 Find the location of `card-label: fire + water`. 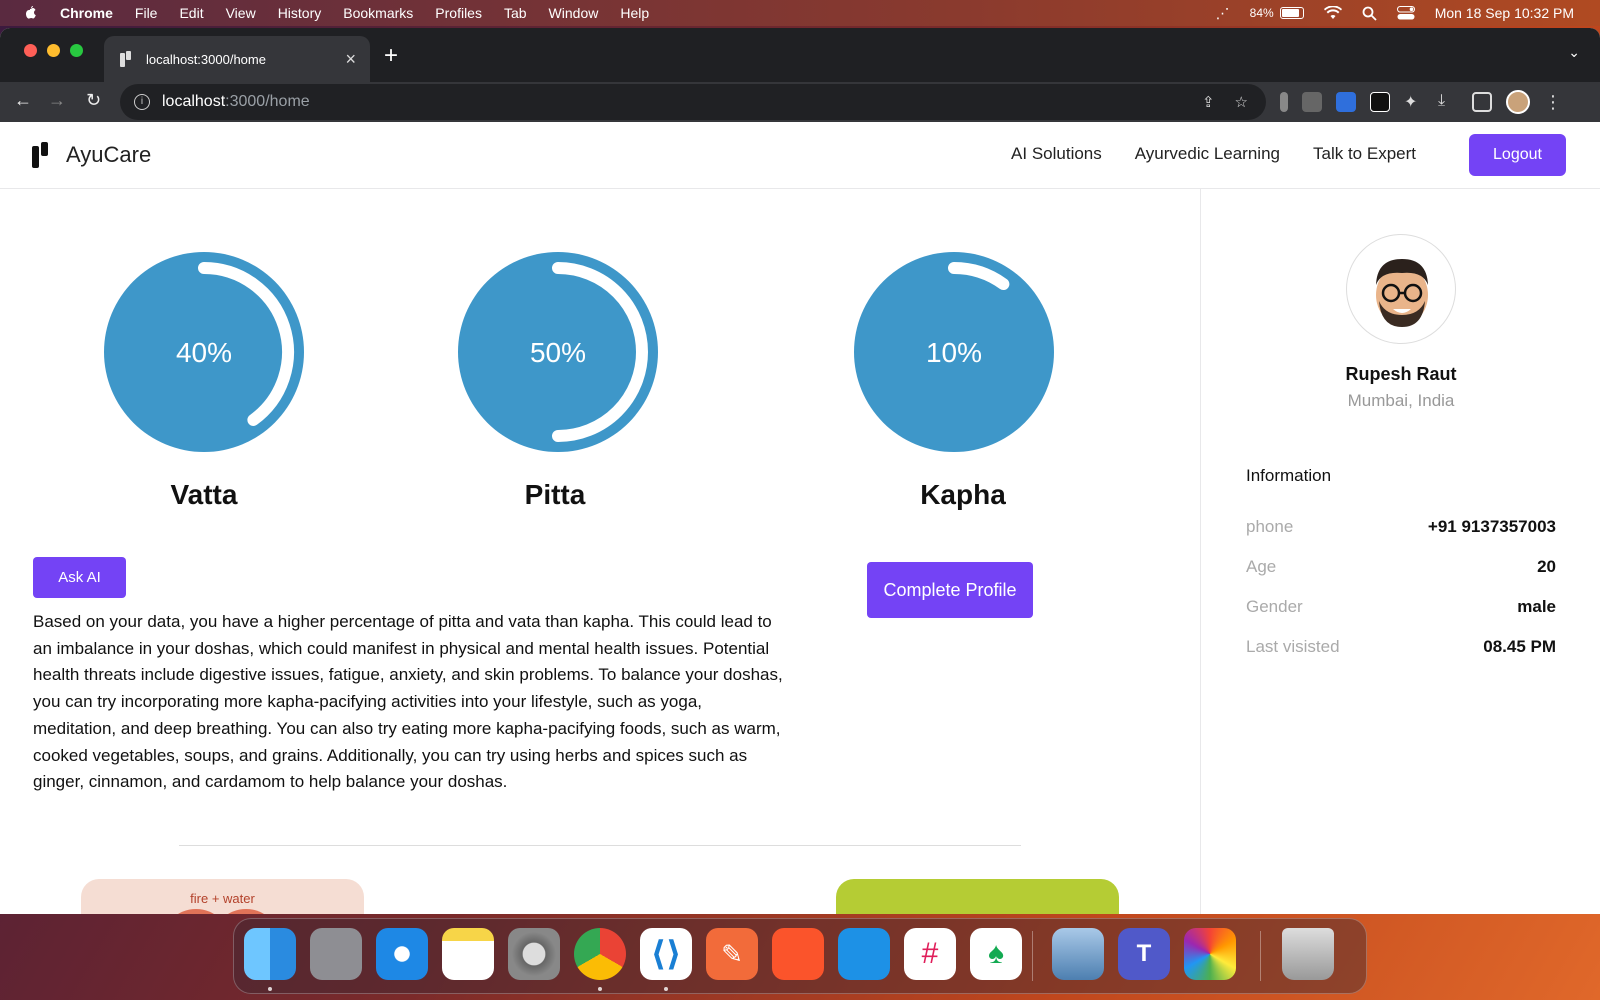

card-label: fire + water is located at coordinates (222, 898).